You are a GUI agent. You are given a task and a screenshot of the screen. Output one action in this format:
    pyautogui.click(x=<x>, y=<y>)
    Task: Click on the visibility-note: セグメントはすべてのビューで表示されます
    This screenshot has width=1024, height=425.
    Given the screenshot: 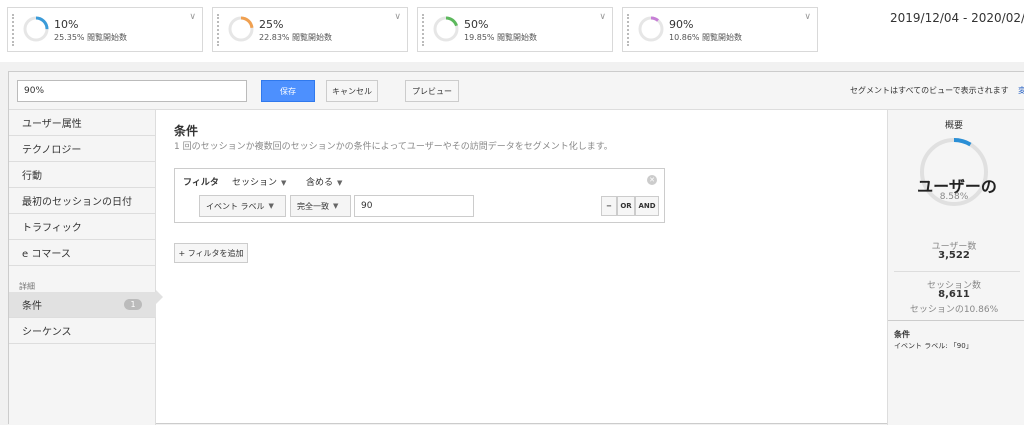 What is the action you would take?
    pyautogui.click(x=929, y=90)
    